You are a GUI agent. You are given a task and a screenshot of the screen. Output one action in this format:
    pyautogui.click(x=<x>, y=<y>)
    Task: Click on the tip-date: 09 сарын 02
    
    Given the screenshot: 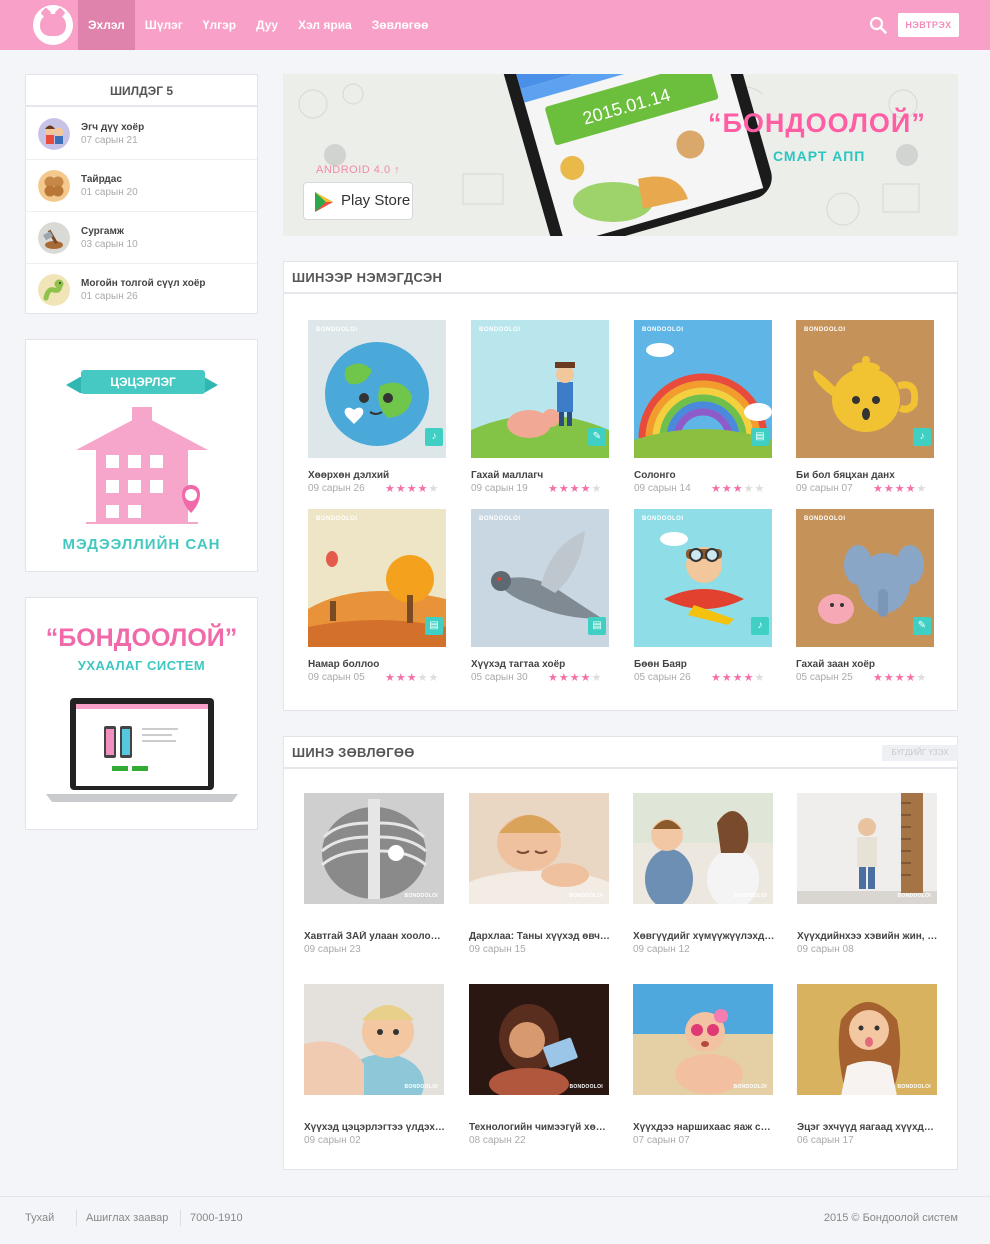 What is the action you would take?
    pyautogui.click(x=332, y=1140)
    